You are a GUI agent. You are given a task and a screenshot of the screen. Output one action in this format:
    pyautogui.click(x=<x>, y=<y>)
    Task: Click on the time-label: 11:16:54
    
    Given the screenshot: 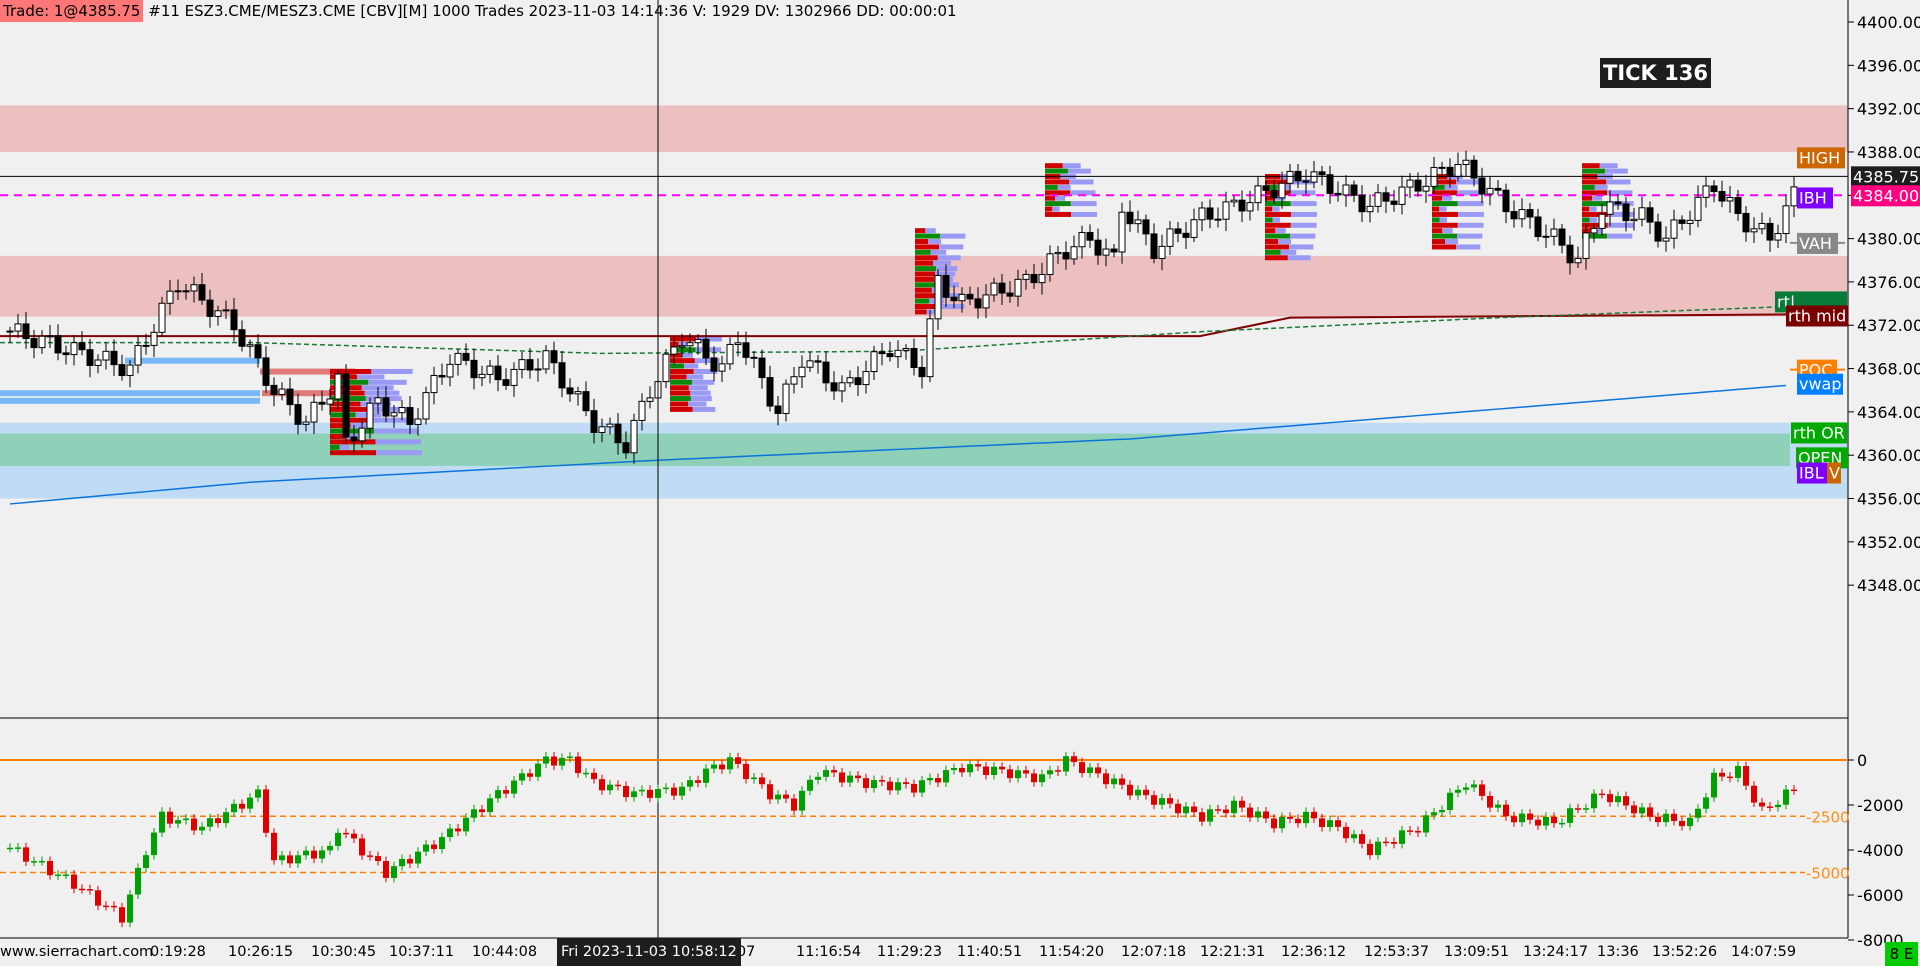 What is the action you would take?
    pyautogui.click(x=829, y=952)
    